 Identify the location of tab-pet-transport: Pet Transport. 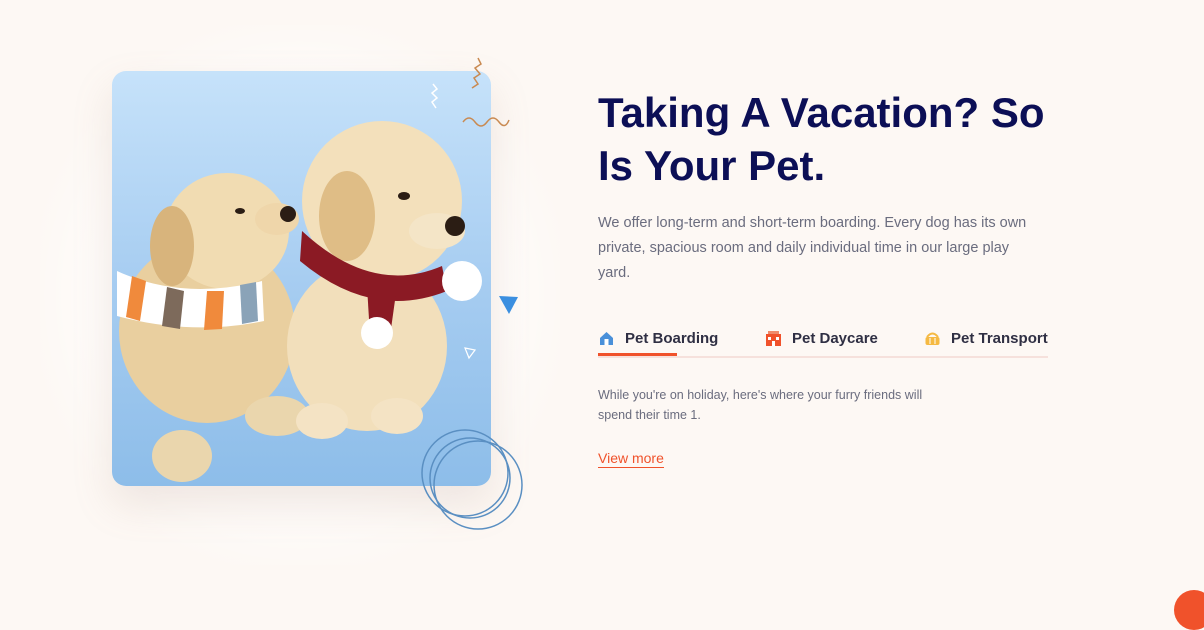
(986, 338).